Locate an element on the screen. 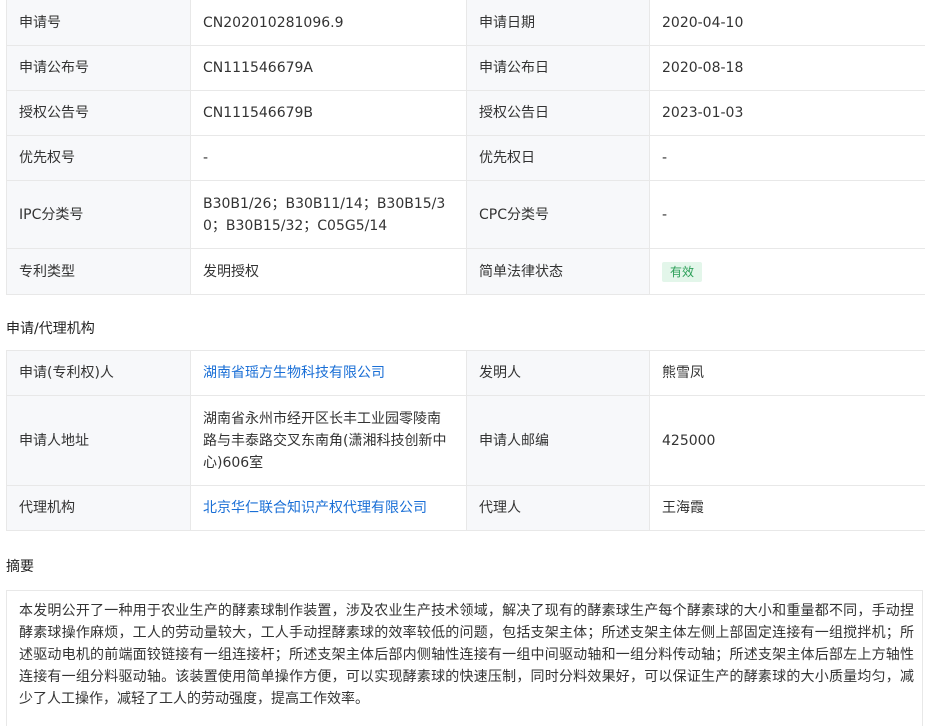 This screenshot has height=726, width=925. cpc-class-label: CPC分类号 is located at coordinates (558, 214).